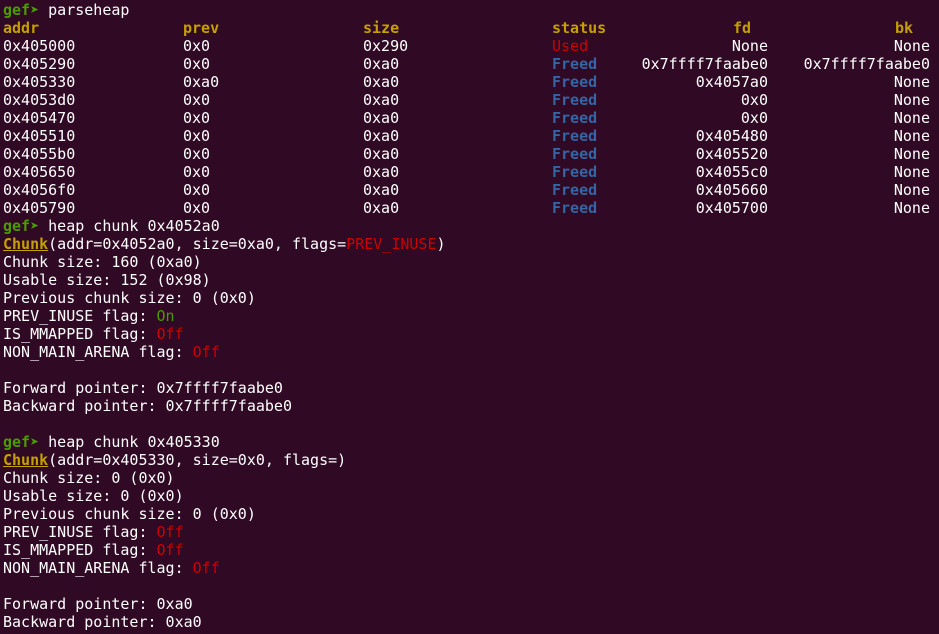  What do you see at coordinates (39, 46) in the screenshot?
I see `cell-addr: 0x405000` at bounding box center [39, 46].